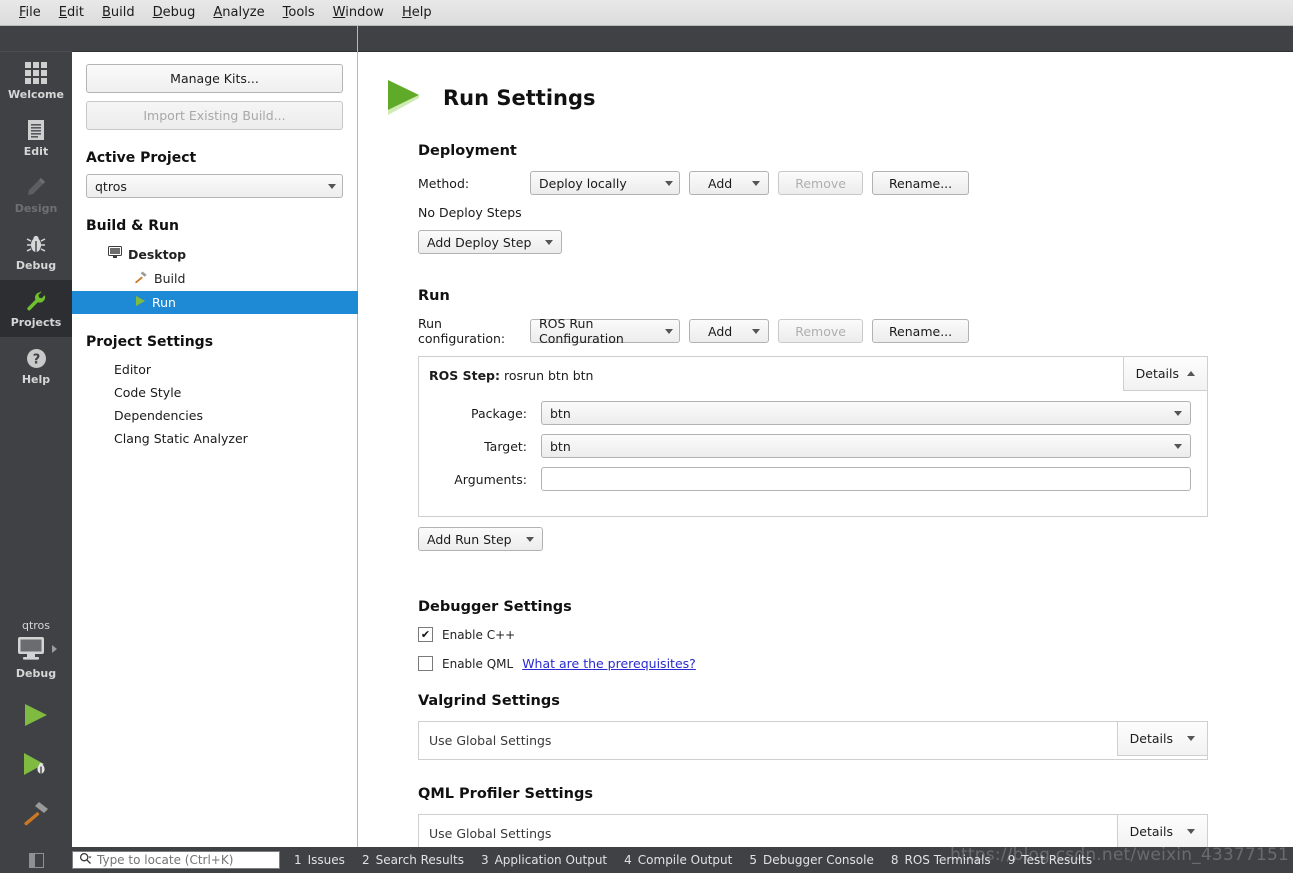 This screenshot has width=1293, height=873. Describe the element at coordinates (866, 413) in the screenshot. I see `package-select: btn` at that location.